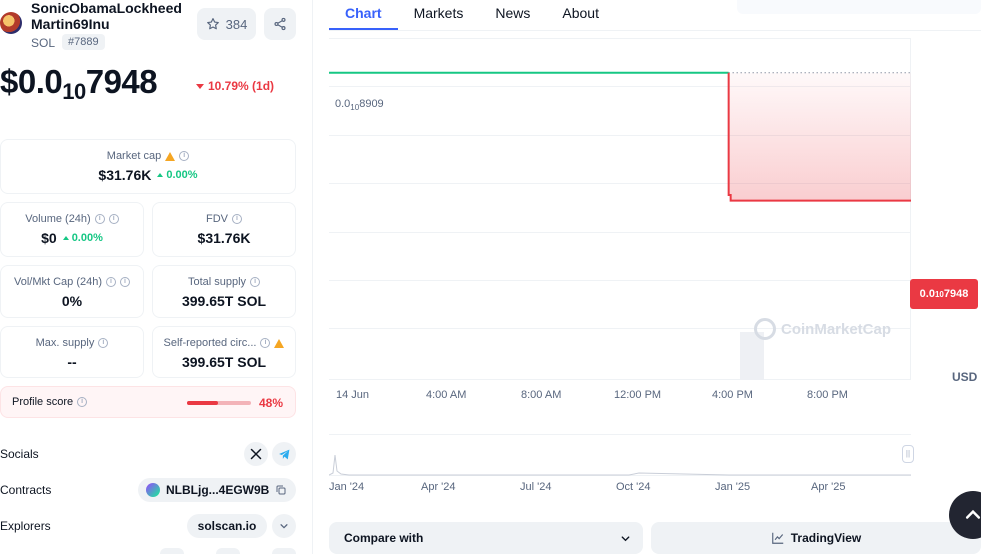 This screenshot has width=981, height=554. Describe the element at coordinates (281, 490) in the screenshot. I see `copy-icon` at that location.